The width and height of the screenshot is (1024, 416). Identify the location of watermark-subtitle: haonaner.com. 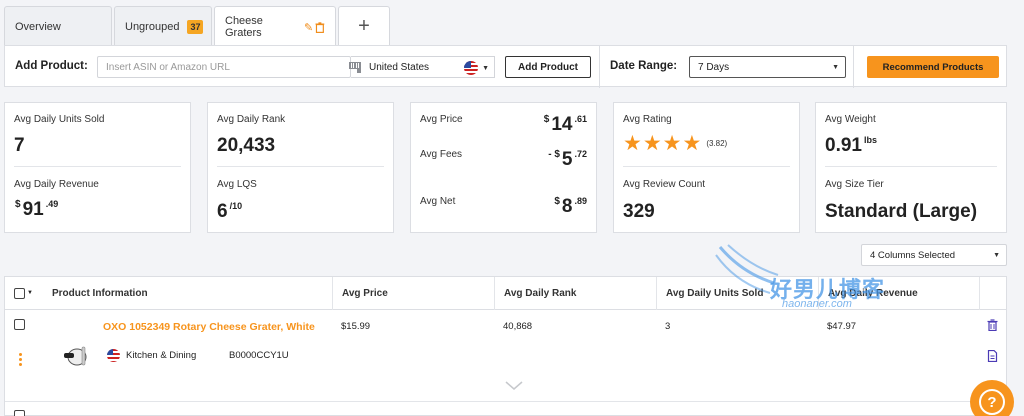
(817, 304).